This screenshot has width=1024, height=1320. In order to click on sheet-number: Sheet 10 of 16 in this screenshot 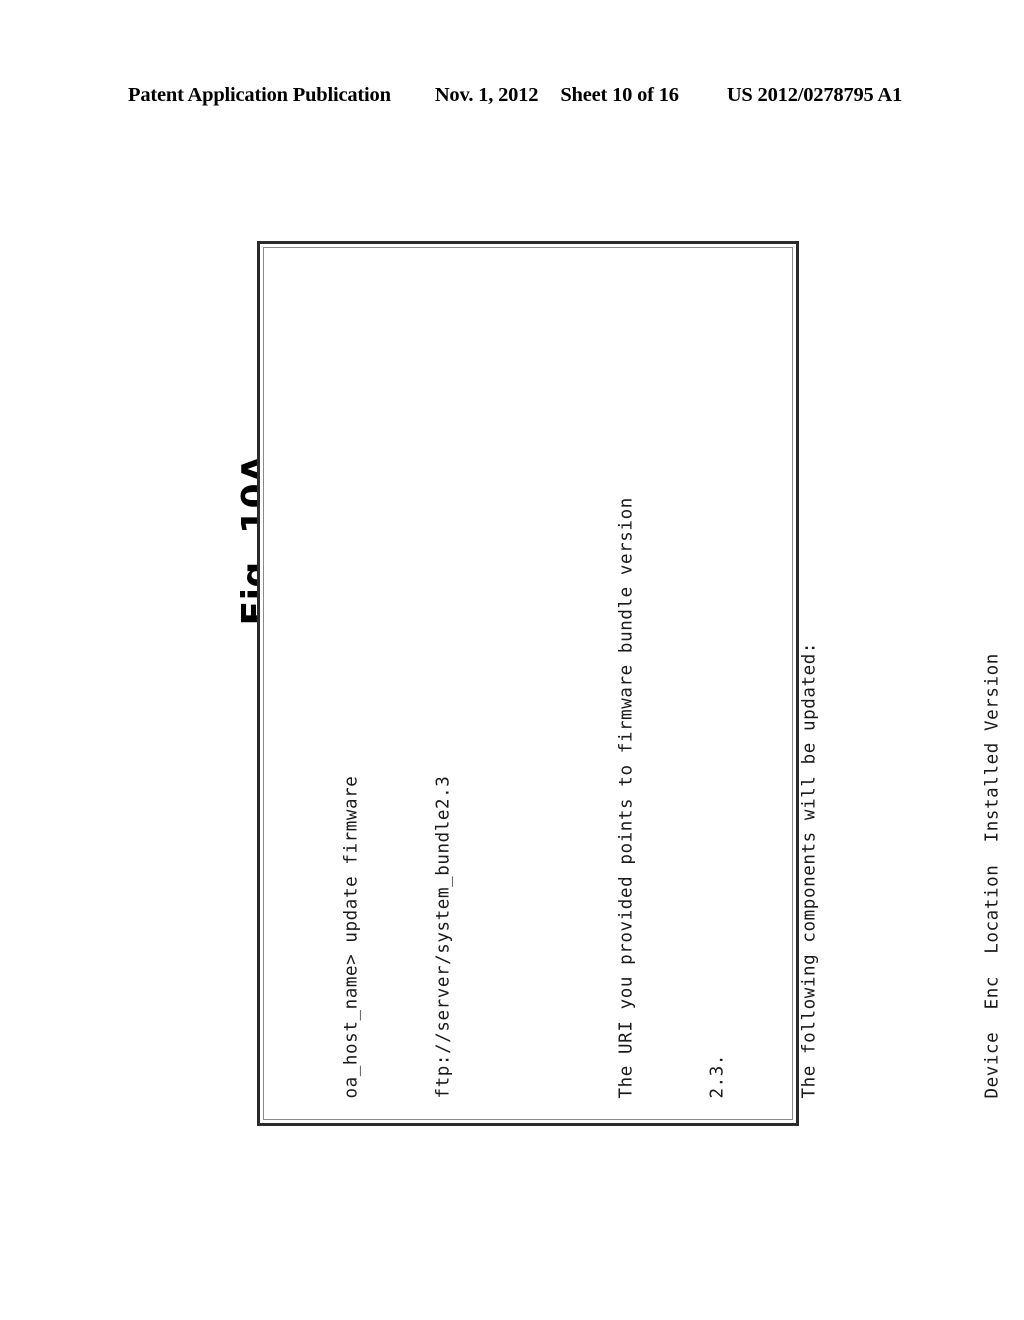, I will do `click(619, 95)`.